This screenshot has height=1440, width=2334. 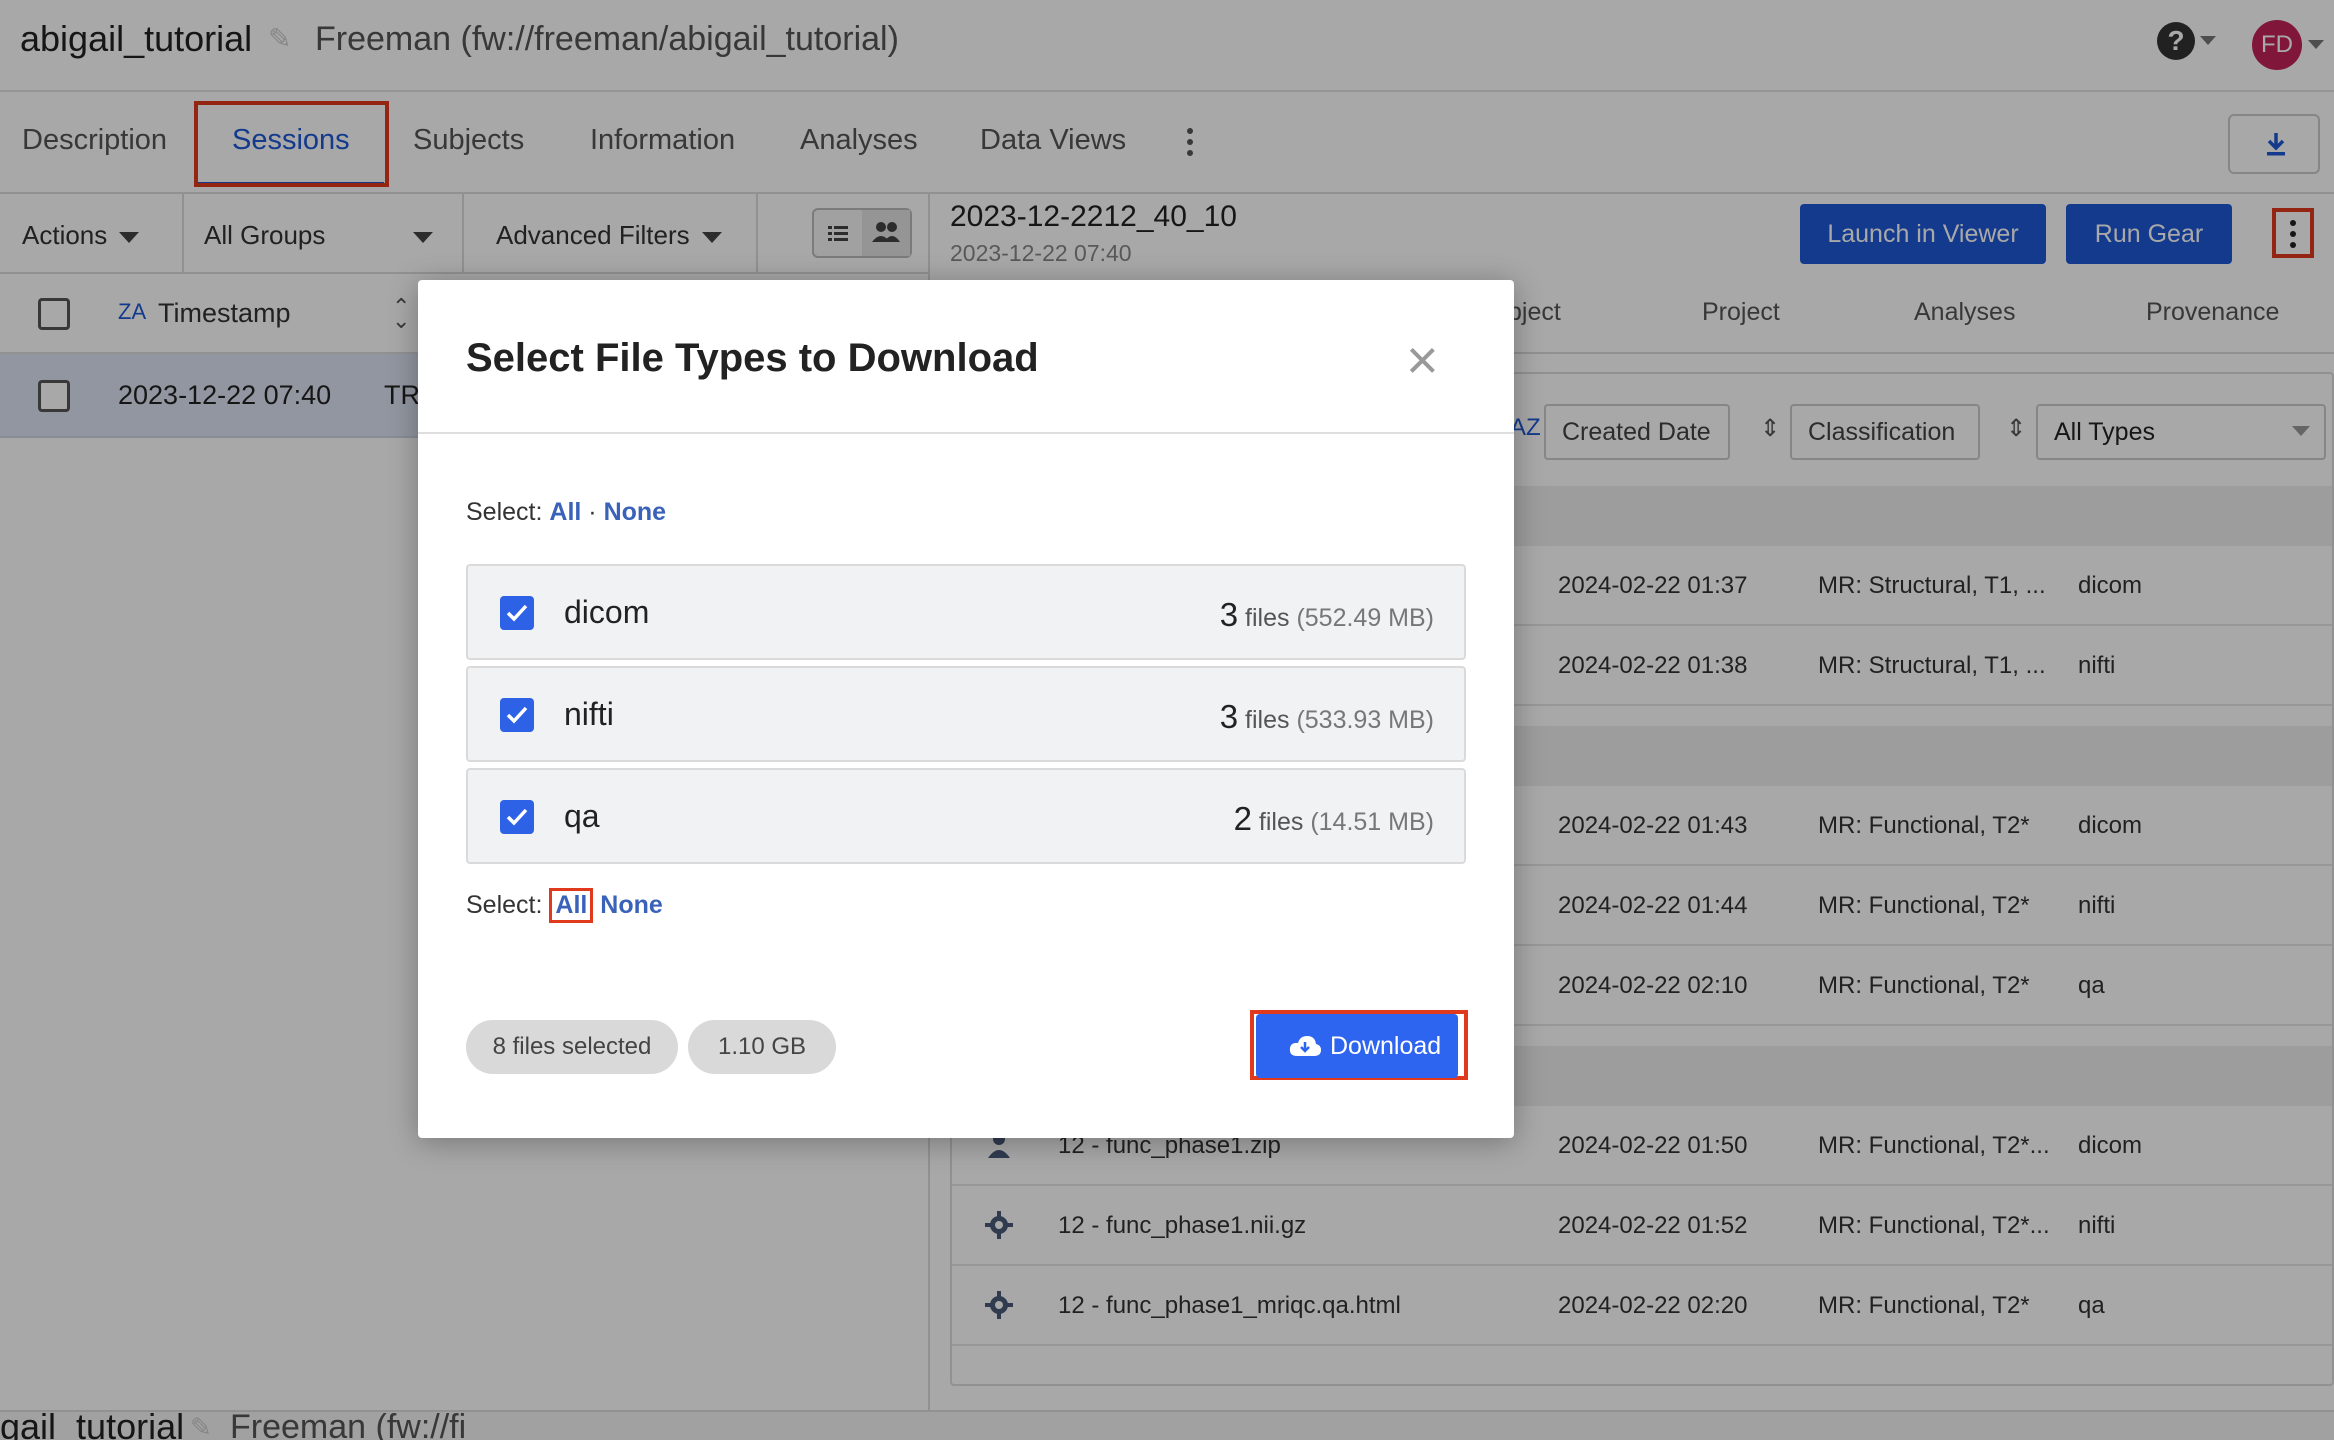 What do you see at coordinates (966, 612) in the screenshot?
I see `file-type-row-dicom: dicom 3 files (552.49 MB)` at bounding box center [966, 612].